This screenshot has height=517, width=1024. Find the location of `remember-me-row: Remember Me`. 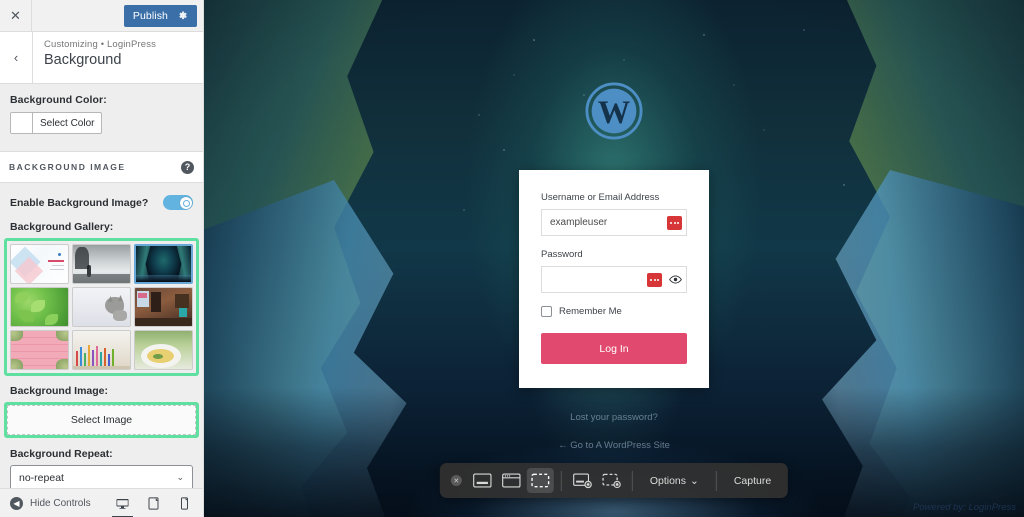

remember-me-row: Remember Me is located at coordinates (614, 311).